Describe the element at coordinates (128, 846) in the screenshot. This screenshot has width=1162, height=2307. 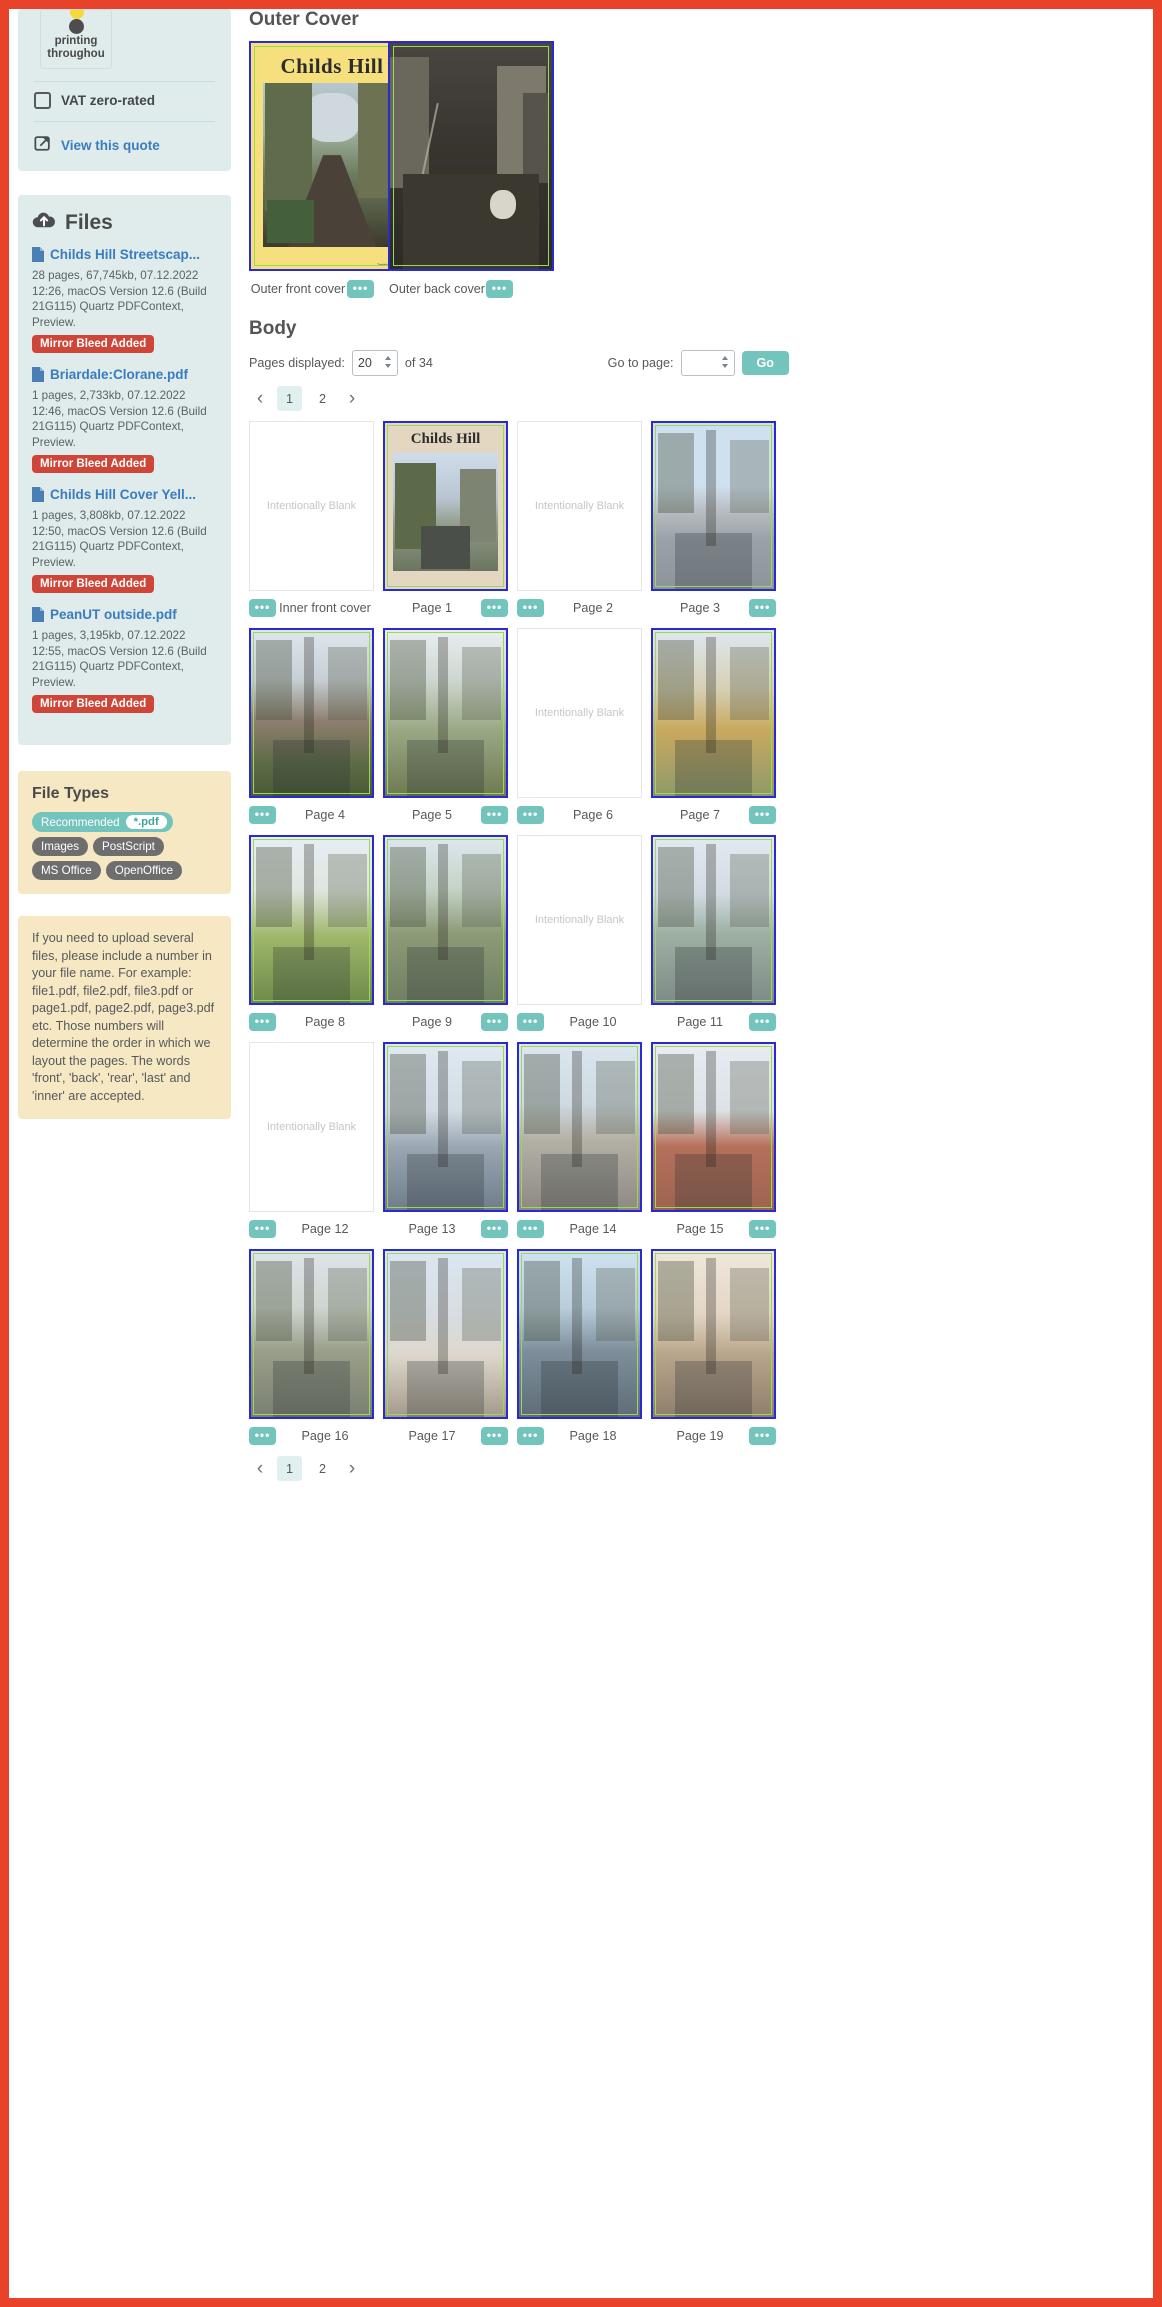
I see `file-type-postscript: PostScript` at that location.